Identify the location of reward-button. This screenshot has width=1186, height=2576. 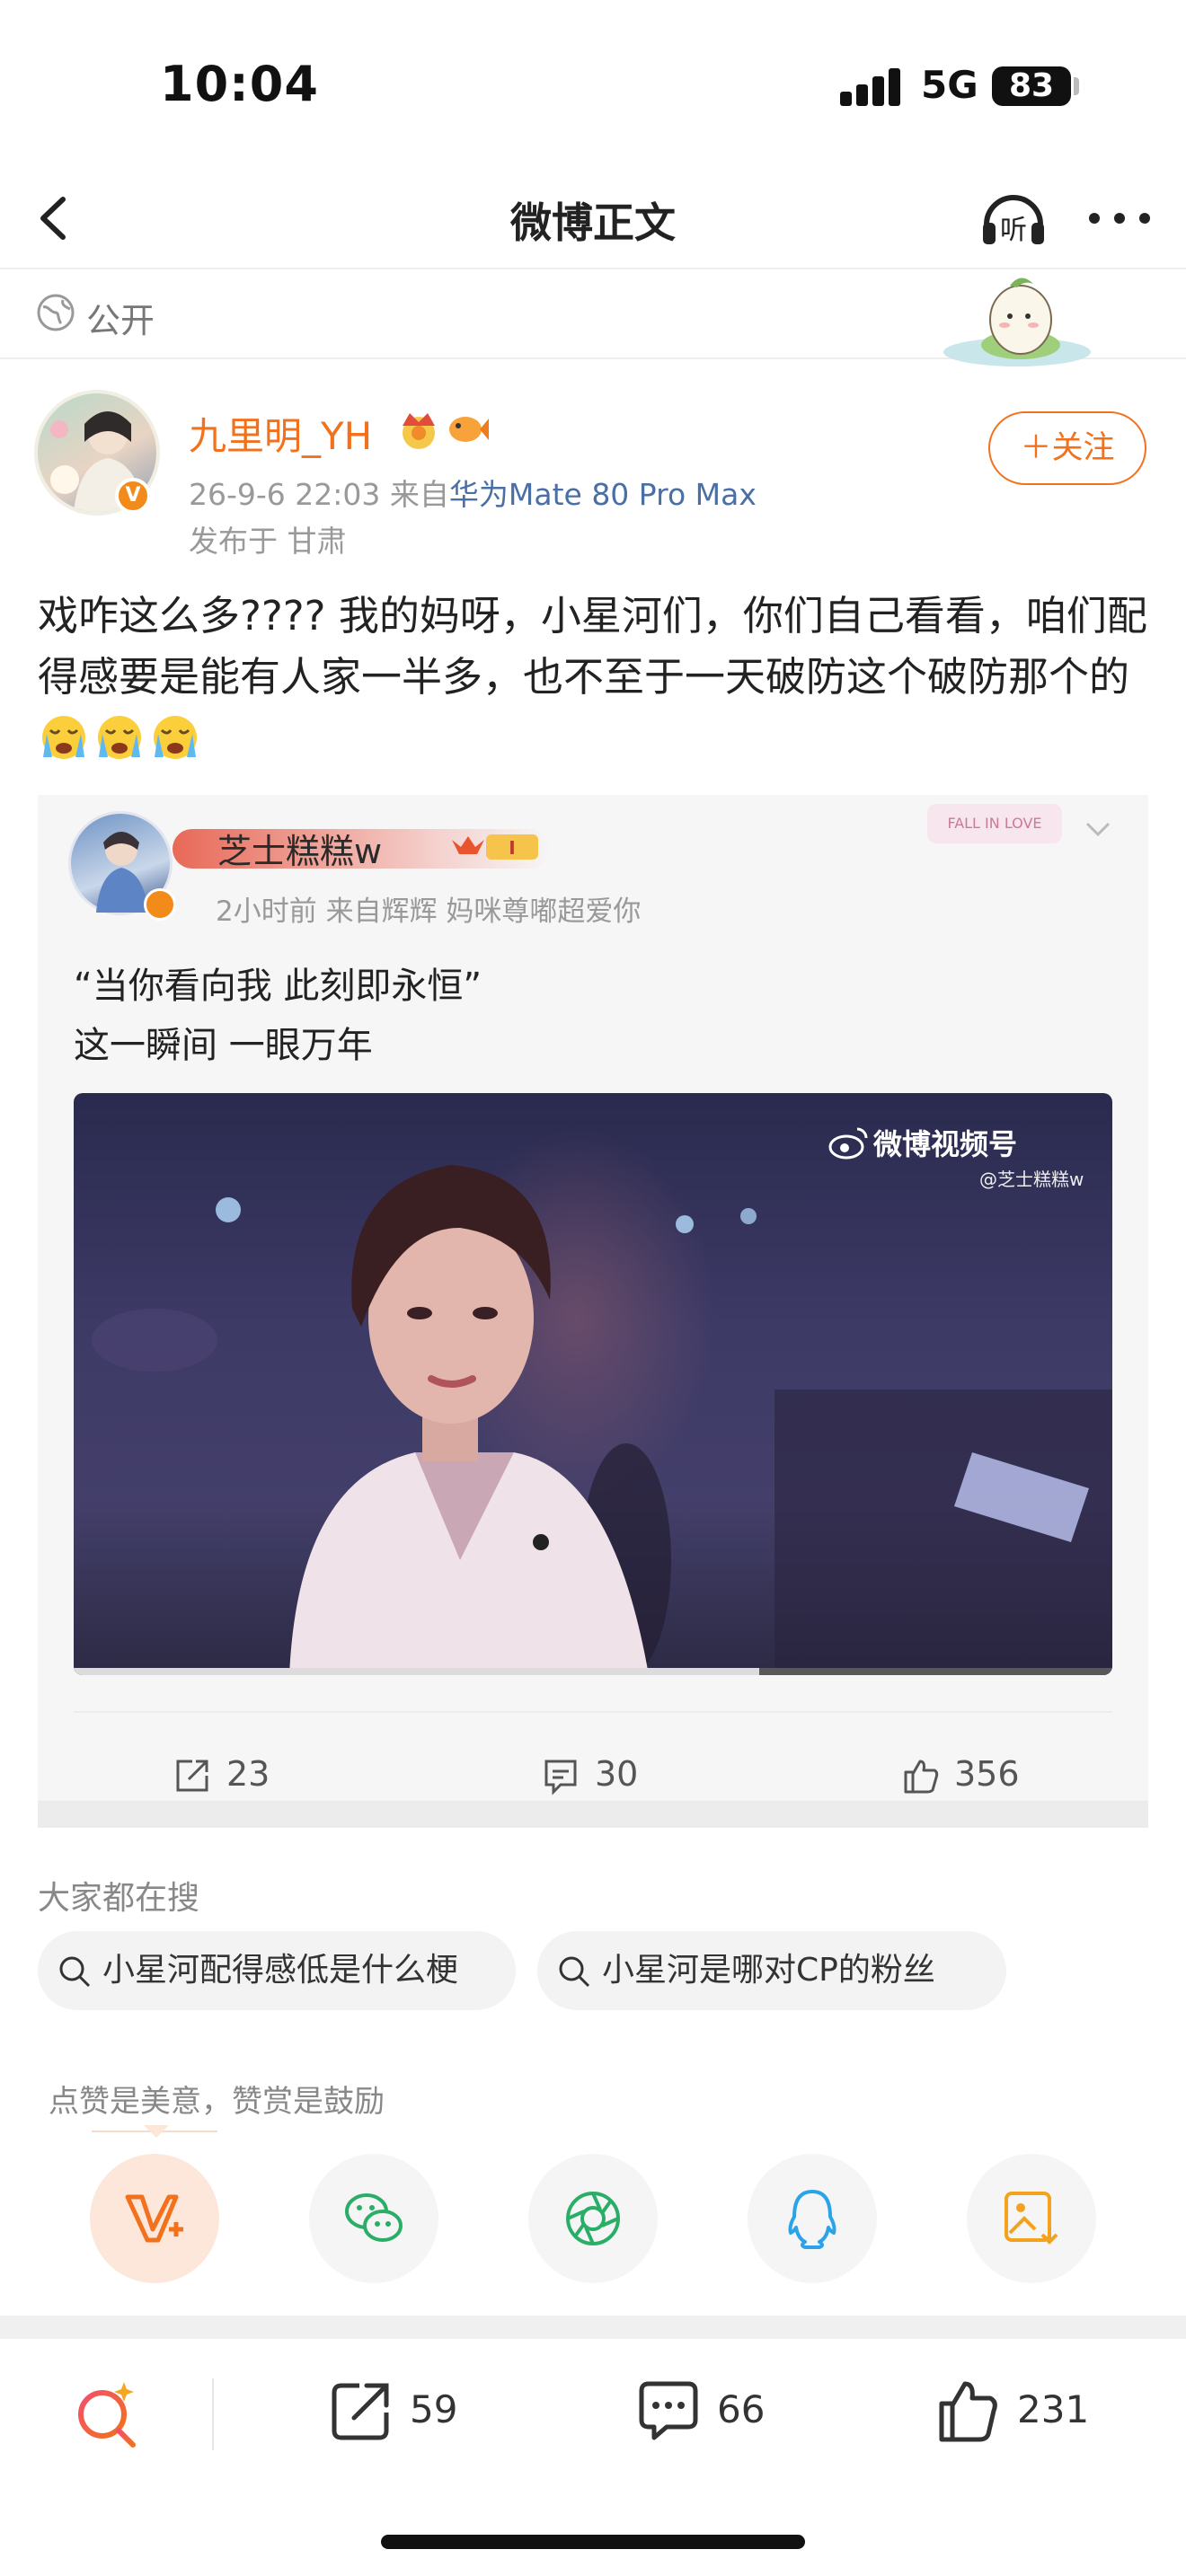
(154, 2218).